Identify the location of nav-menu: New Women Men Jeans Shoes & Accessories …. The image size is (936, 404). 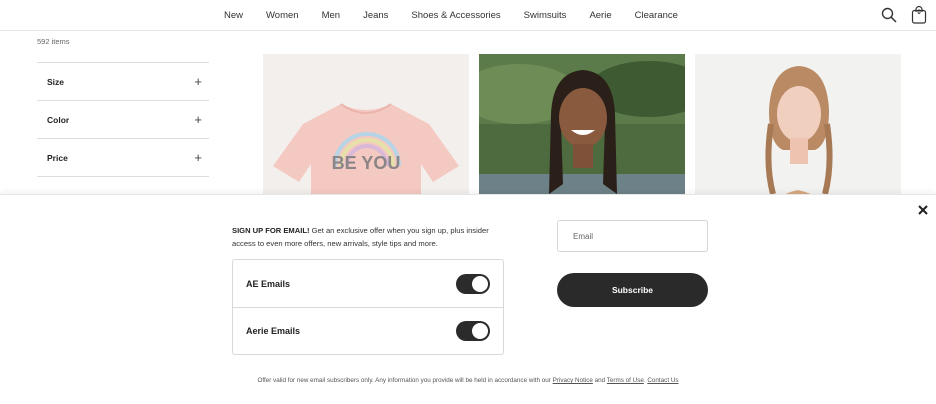
(462, 15).